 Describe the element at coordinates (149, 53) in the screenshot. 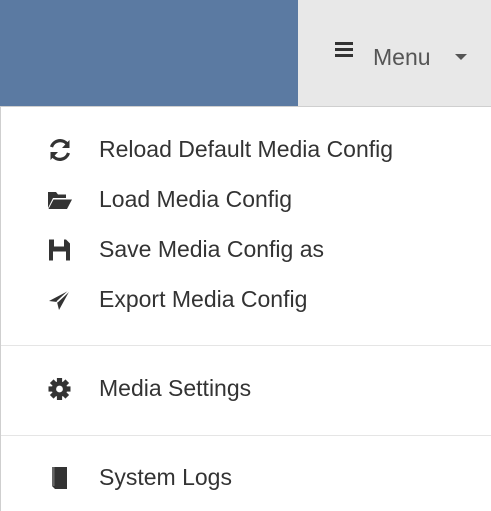

I see `navbar-brand-area` at that location.